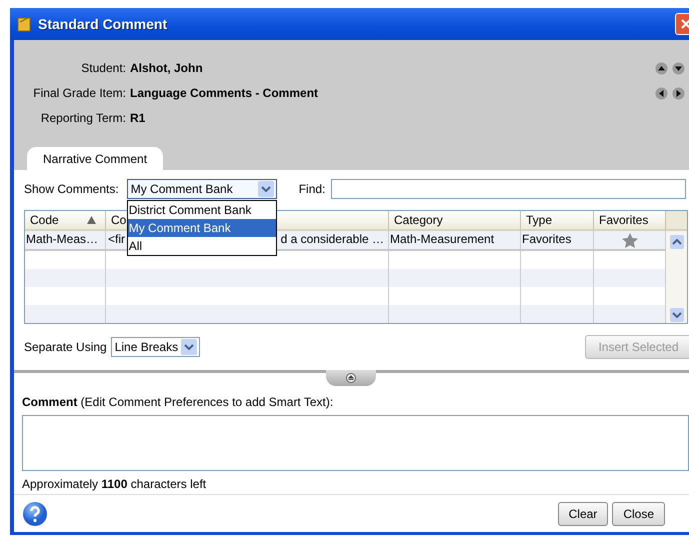 This screenshot has height=538, width=689. What do you see at coordinates (65, 347) in the screenshot?
I see `separate-using-label: Separate Using` at bounding box center [65, 347].